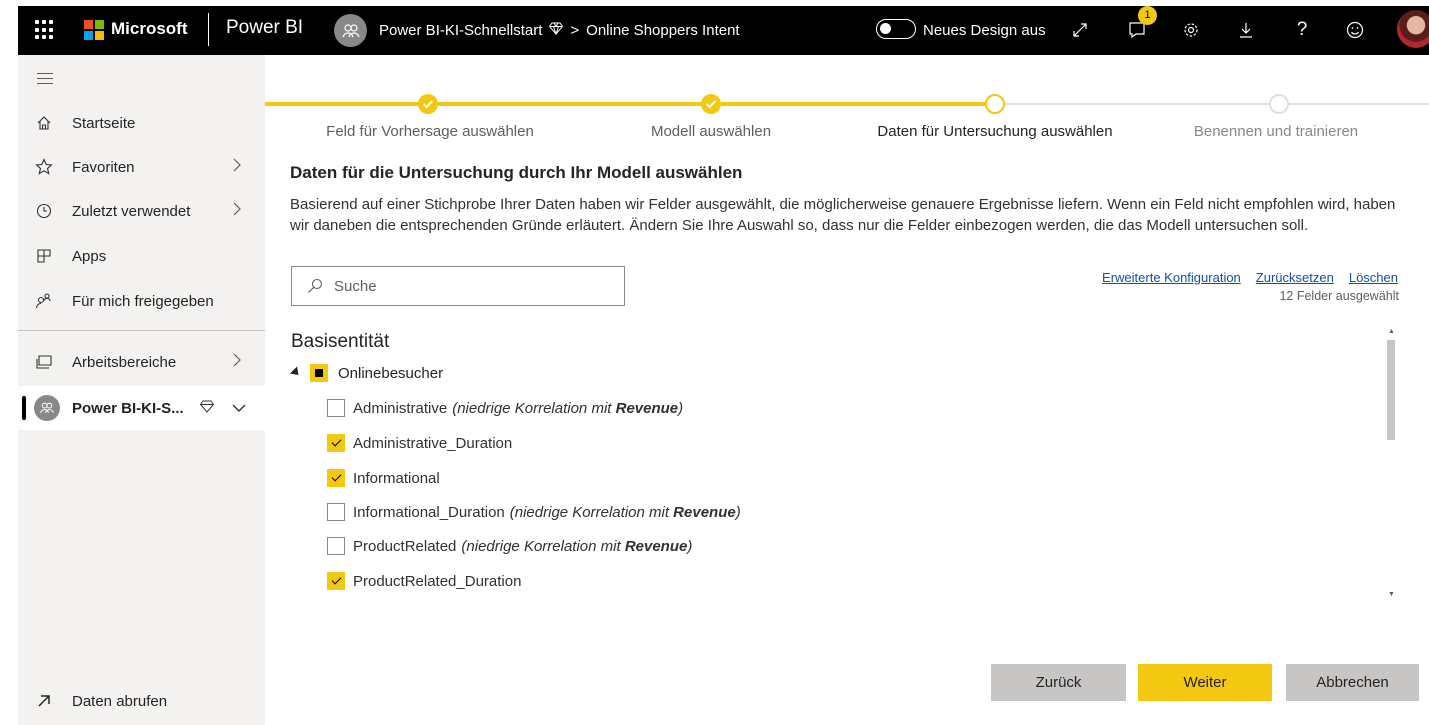 The width and height of the screenshot is (1429, 725). I want to click on step-label-current: Daten für Untersuchung auswählen, so click(995, 131).